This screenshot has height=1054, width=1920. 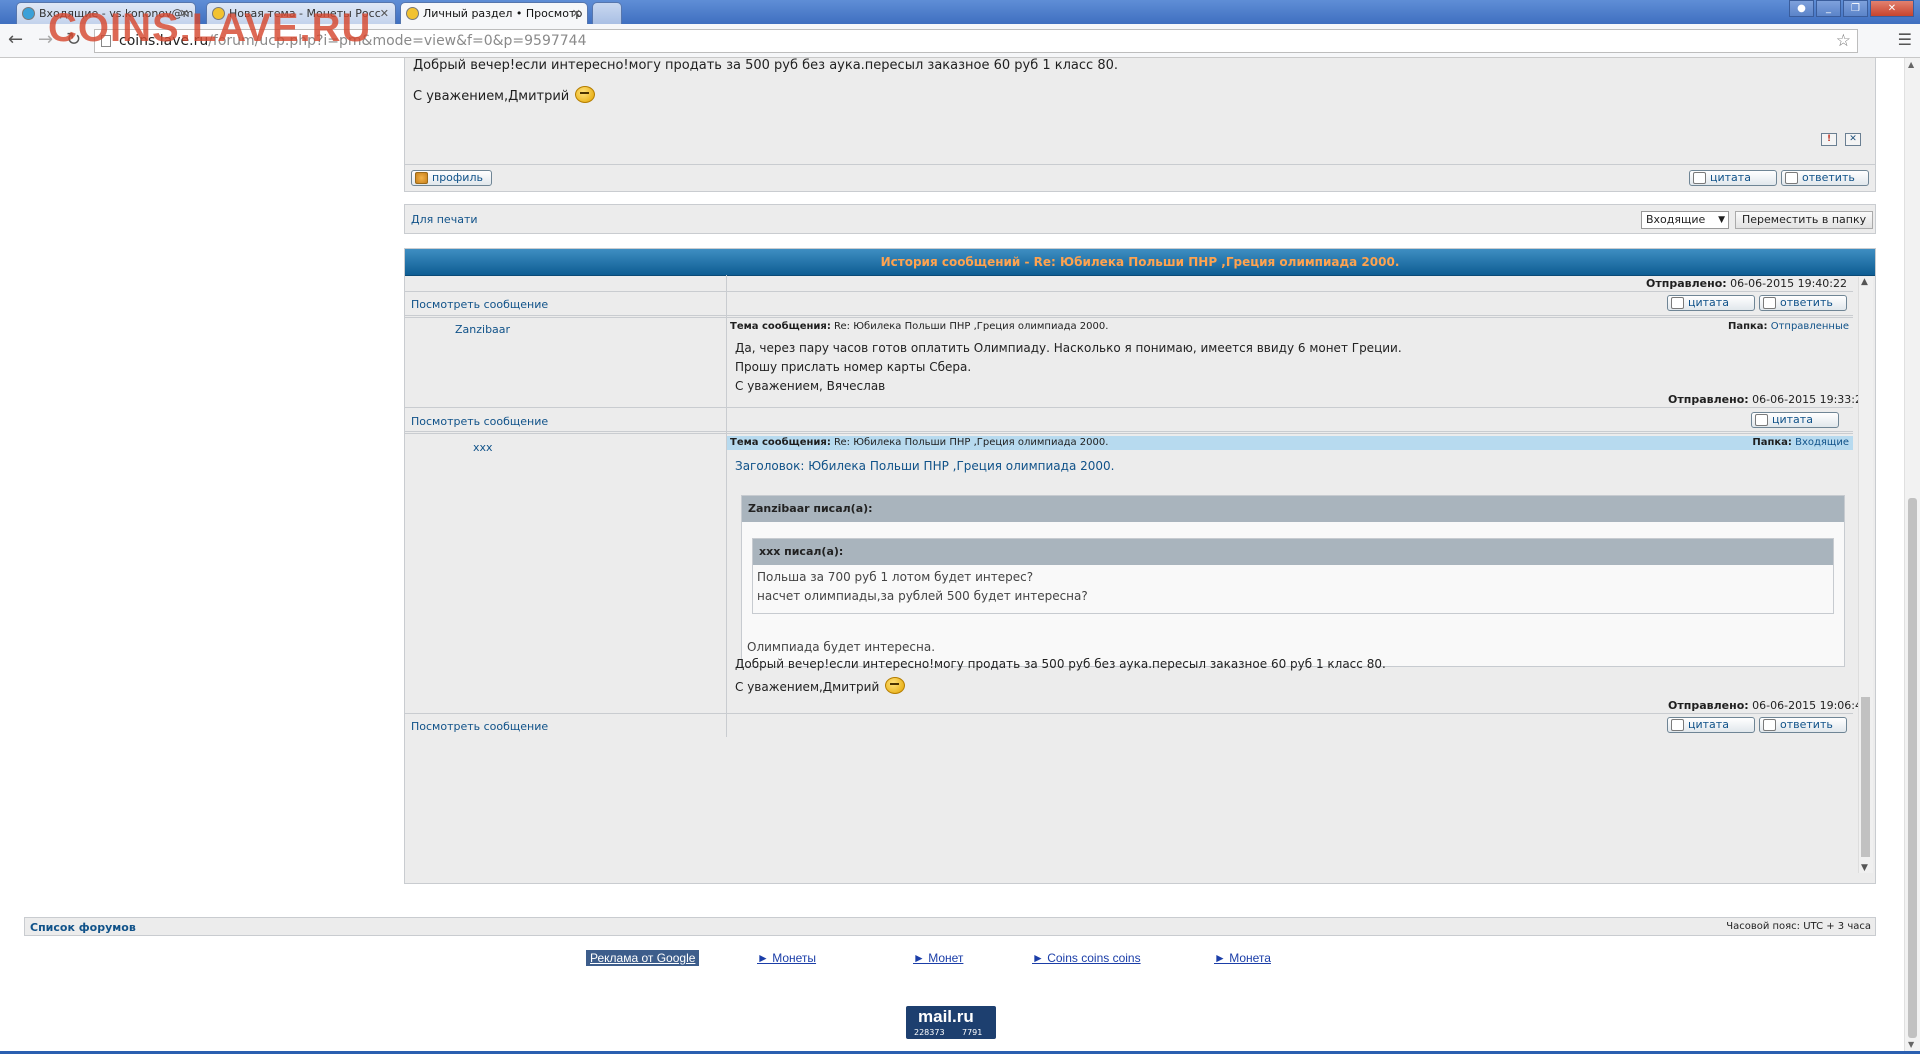 I want to click on sent-time: Отправлено: 06-06-2015 19:40:22, so click(x=1746, y=283).